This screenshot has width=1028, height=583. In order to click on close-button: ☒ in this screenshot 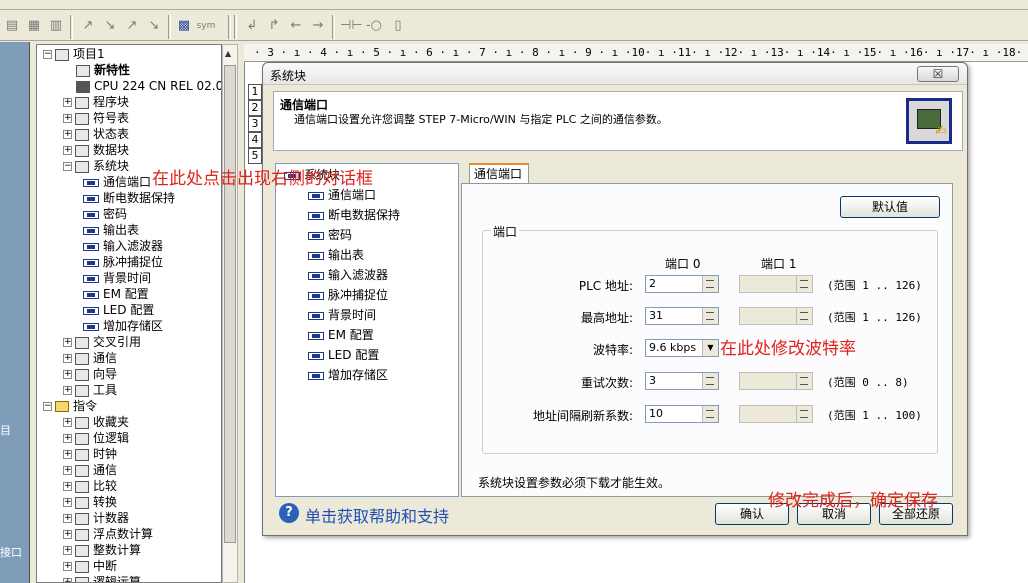, I will do `click(938, 74)`.